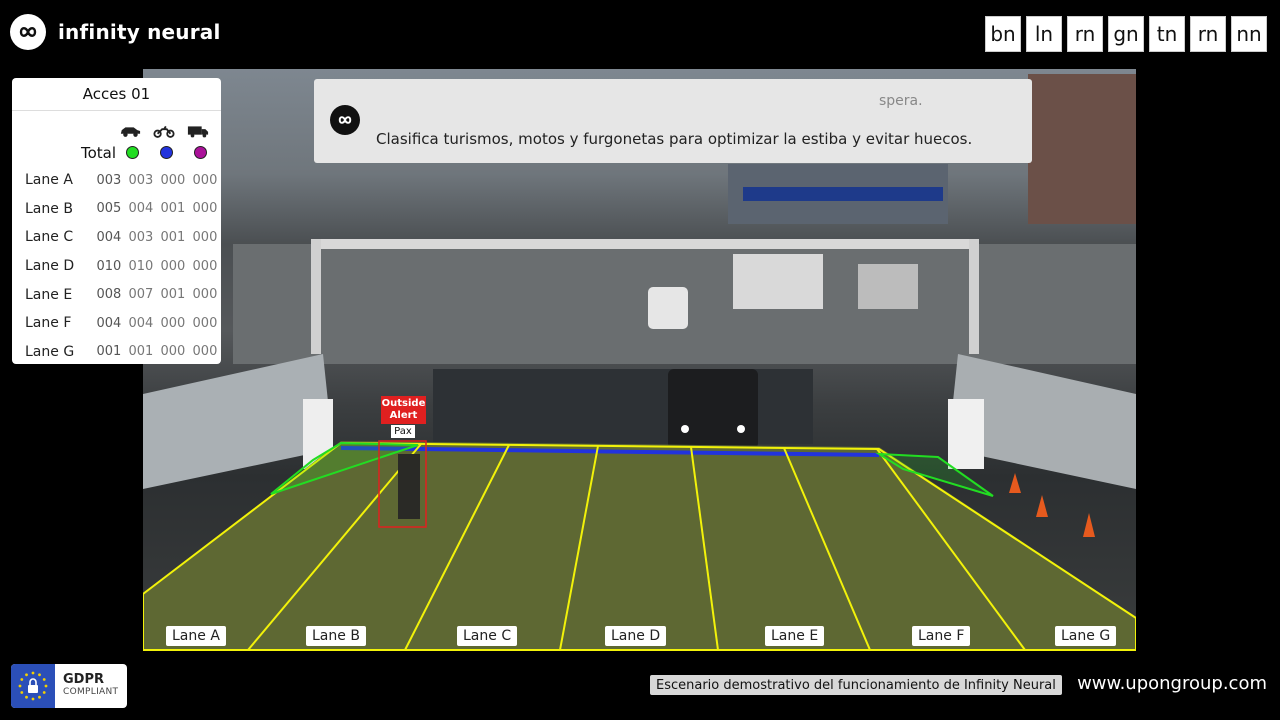  I want to click on table-row: Lane A 003 003 000 000, so click(116, 180).